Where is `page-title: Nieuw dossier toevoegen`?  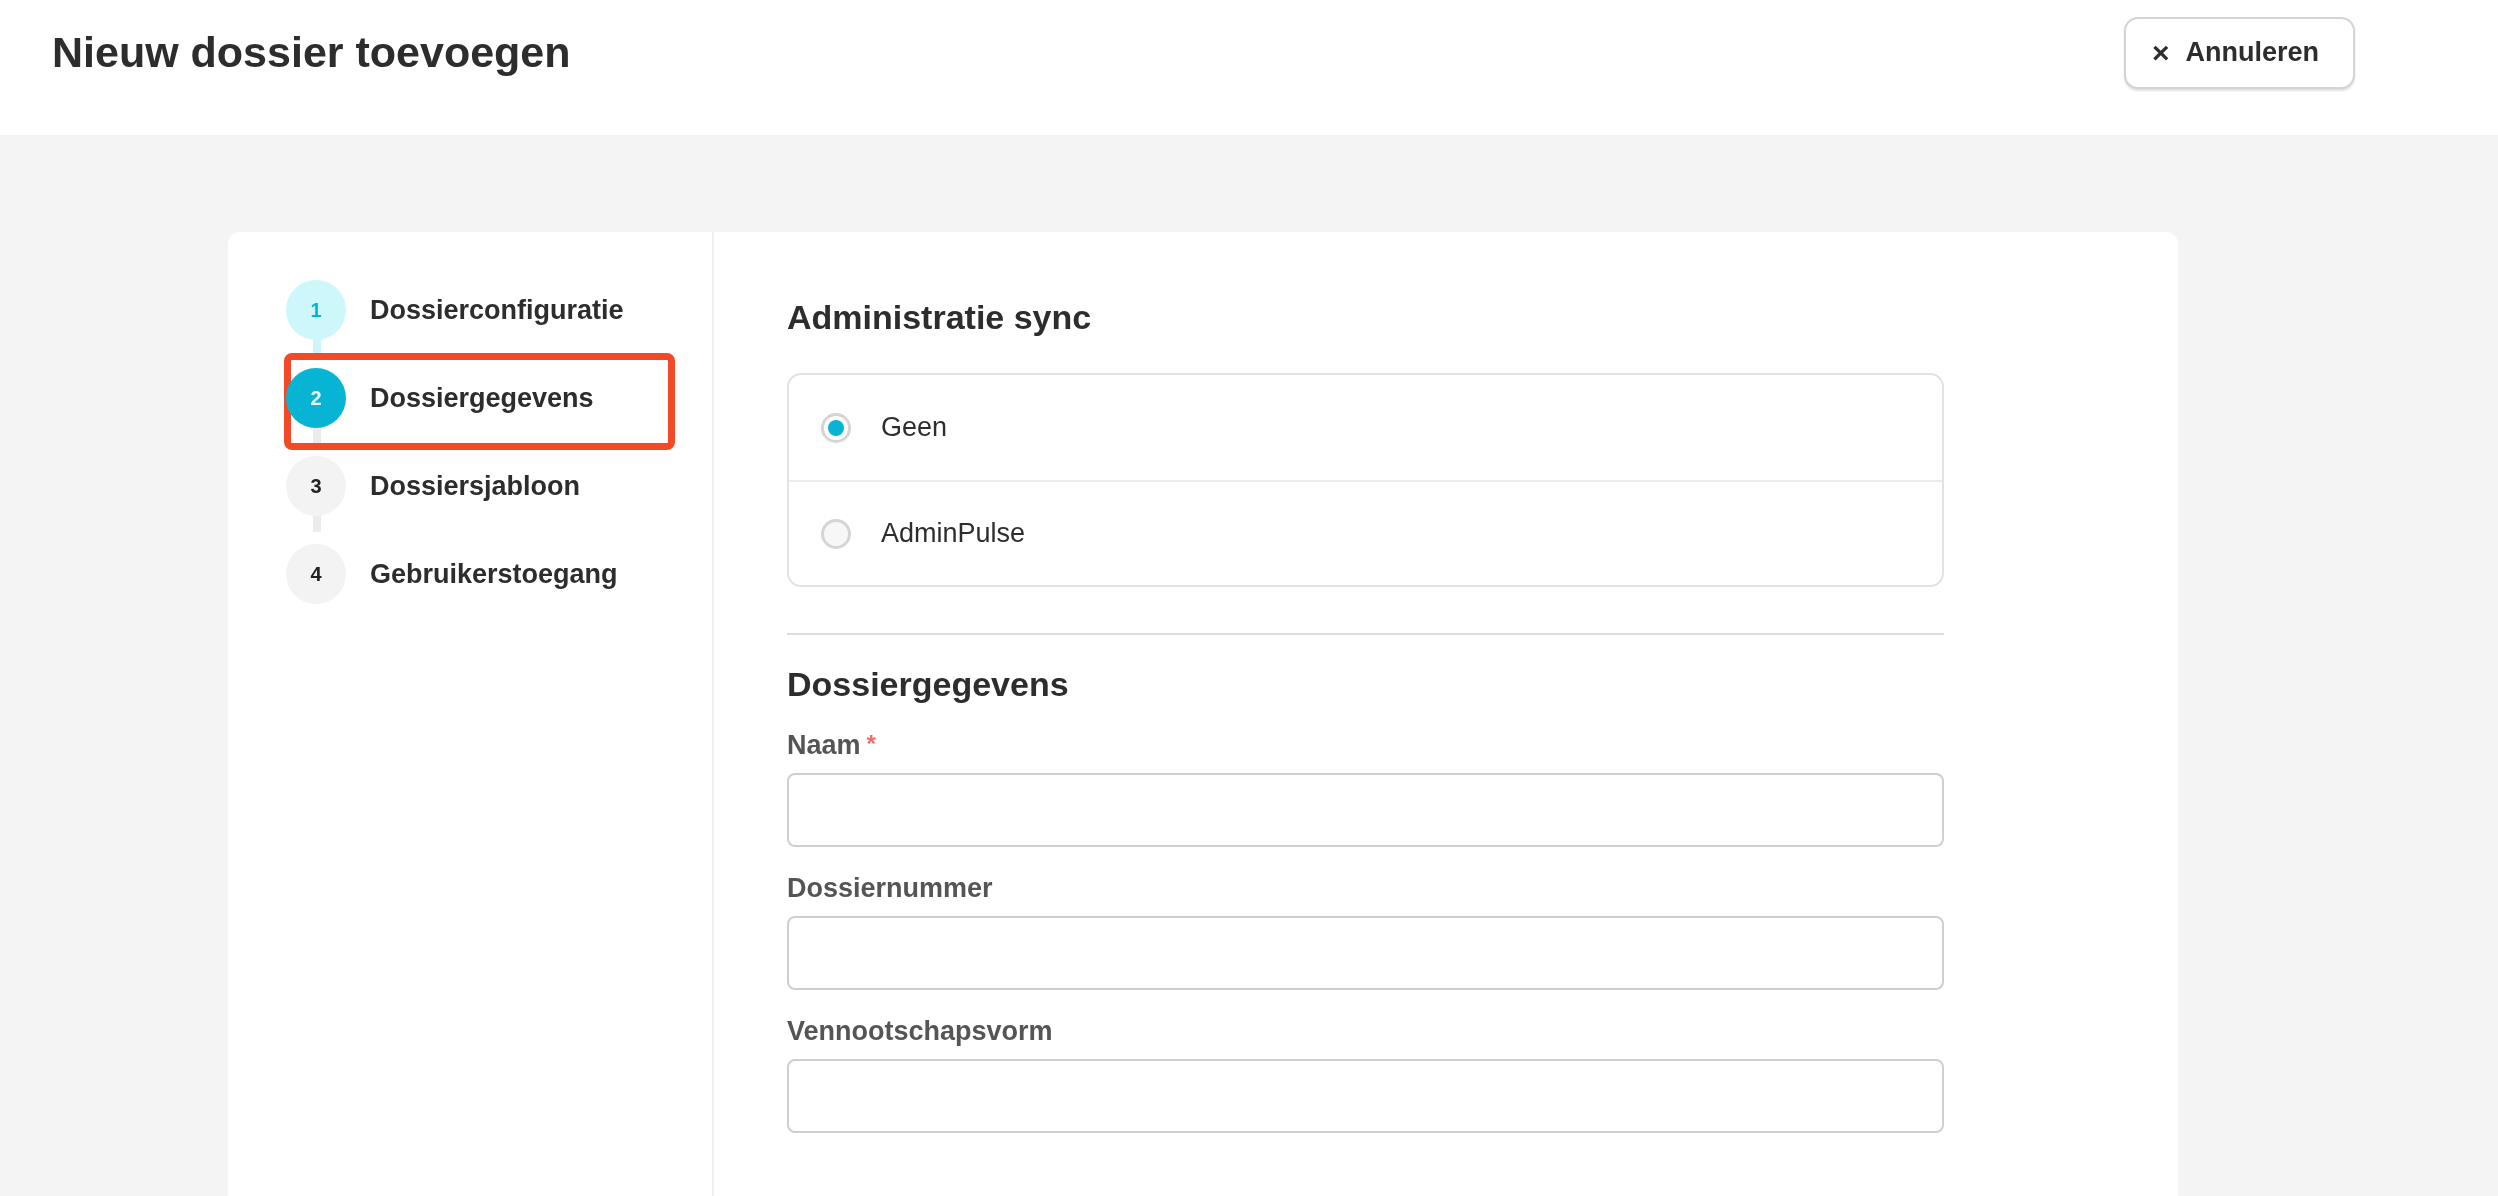 page-title: Nieuw dossier toevoegen is located at coordinates (311, 52).